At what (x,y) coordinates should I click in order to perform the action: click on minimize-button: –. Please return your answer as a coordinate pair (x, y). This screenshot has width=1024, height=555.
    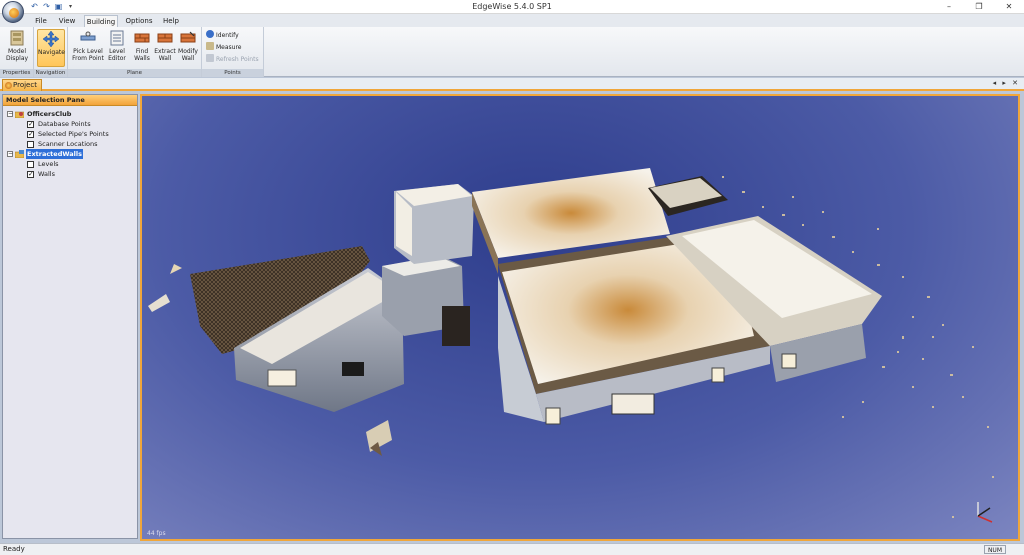
    Looking at the image, I should click on (949, 6).